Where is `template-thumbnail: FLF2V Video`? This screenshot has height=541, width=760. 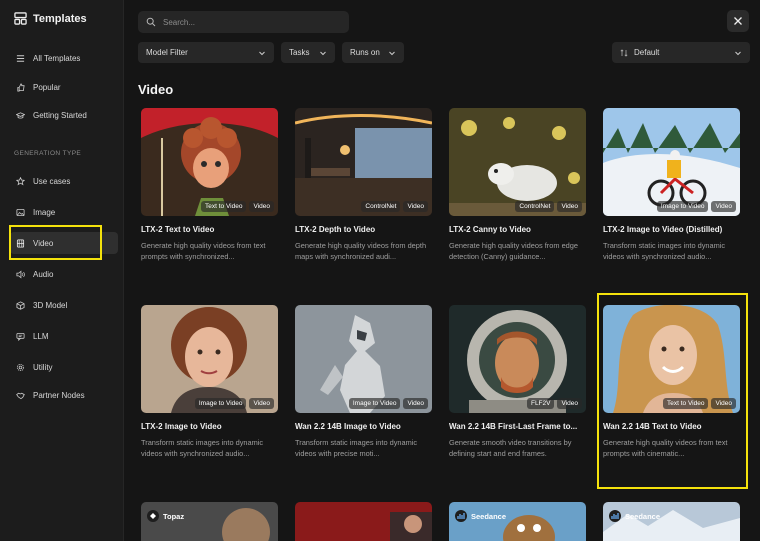 template-thumbnail: FLF2V Video is located at coordinates (517, 359).